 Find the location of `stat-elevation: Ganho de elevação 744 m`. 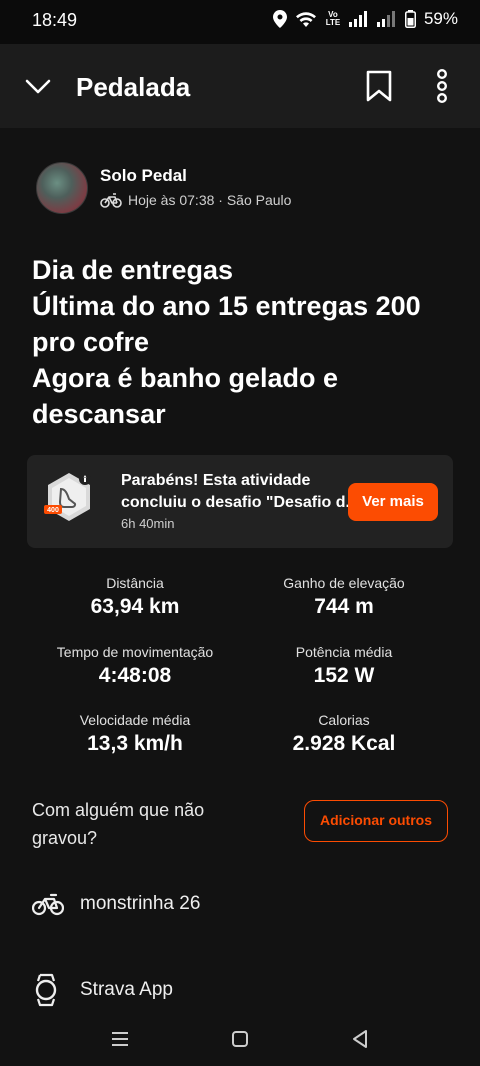

stat-elevation: Ganho de elevação 744 m is located at coordinates (344, 597).